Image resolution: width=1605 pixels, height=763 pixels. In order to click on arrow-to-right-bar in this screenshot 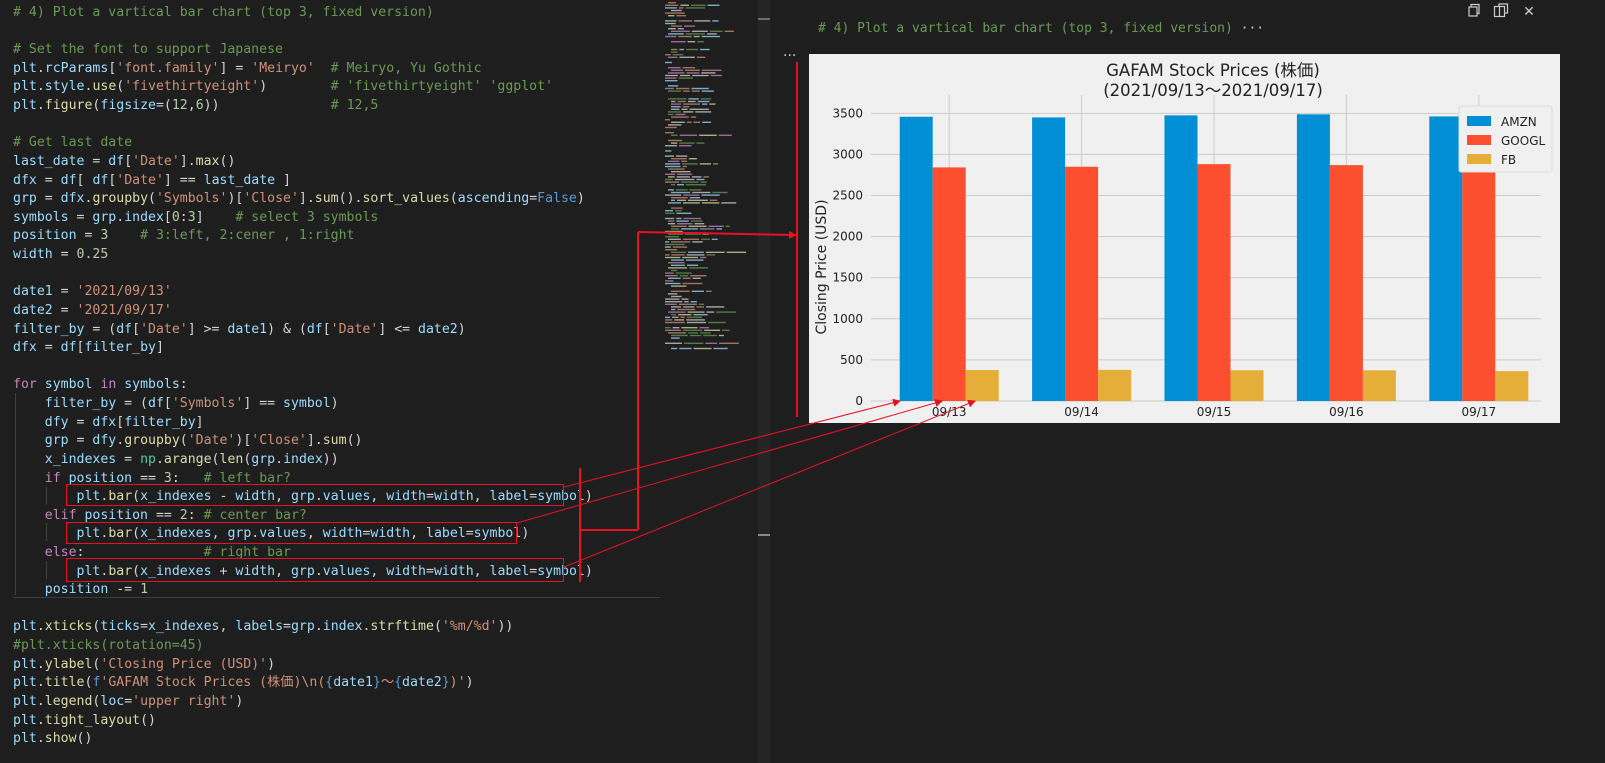, I will do `click(769, 483)`.